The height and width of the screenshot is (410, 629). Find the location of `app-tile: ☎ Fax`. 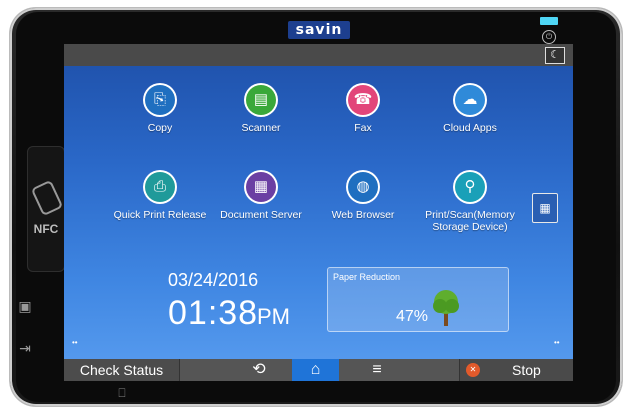

app-tile: ☎ Fax is located at coordinates (363, 109).